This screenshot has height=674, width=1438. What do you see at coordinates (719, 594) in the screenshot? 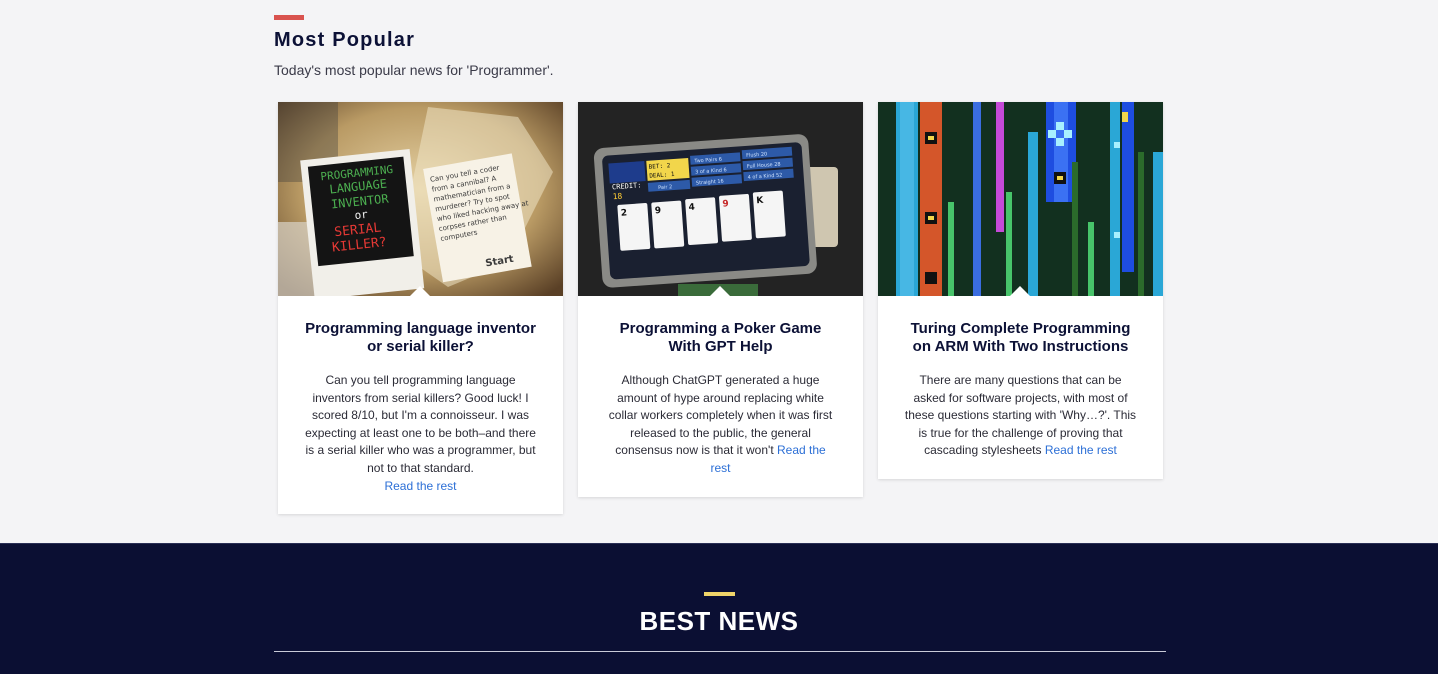
I see `best-news-accent-bar` at bounding box center [719, 594].